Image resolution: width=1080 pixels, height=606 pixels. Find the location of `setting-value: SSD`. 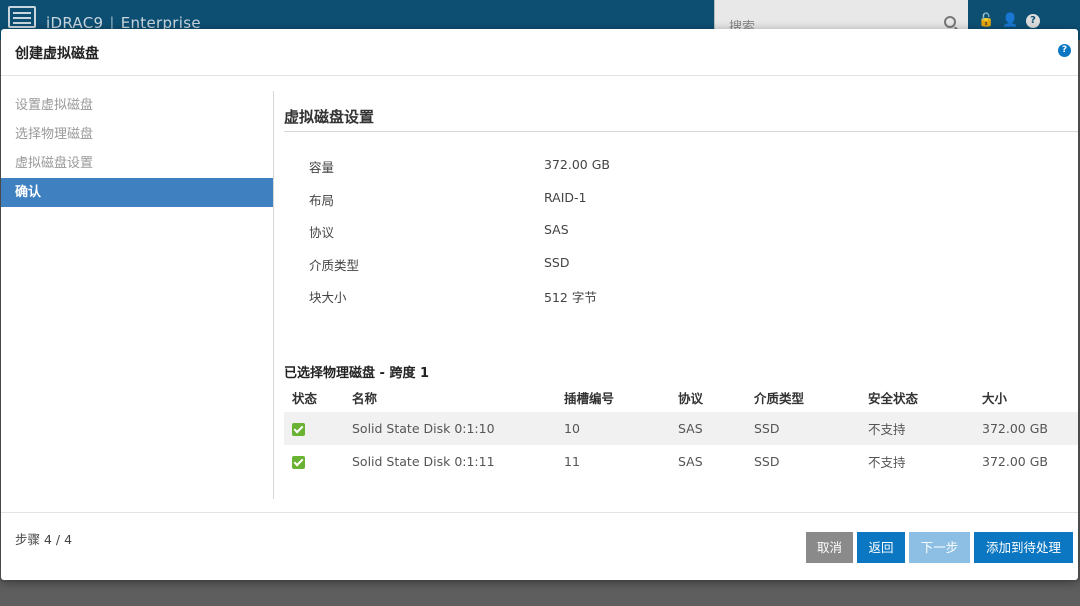

setting-value: SSD is located at coordinates (557, 262).